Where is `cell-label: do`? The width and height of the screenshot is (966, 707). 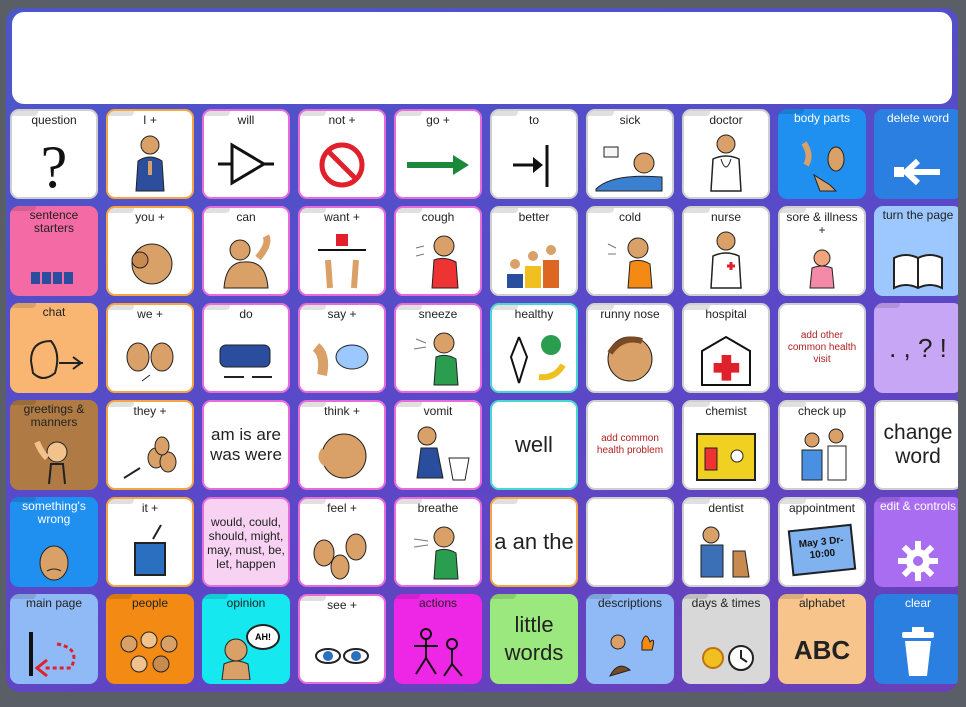 cell-label: do is located at coordinates (246, 314).